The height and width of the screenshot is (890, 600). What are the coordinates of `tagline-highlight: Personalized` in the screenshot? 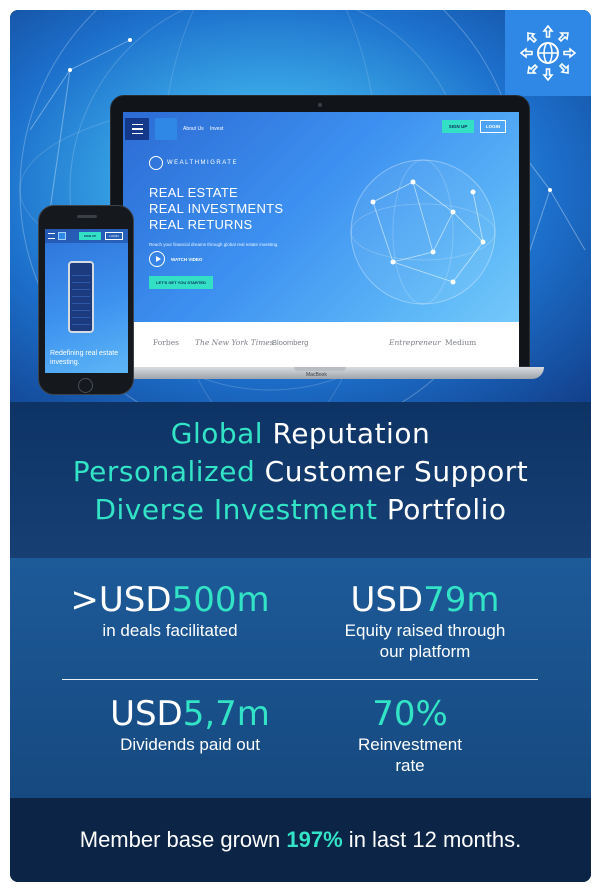 It's located at (164, 471).